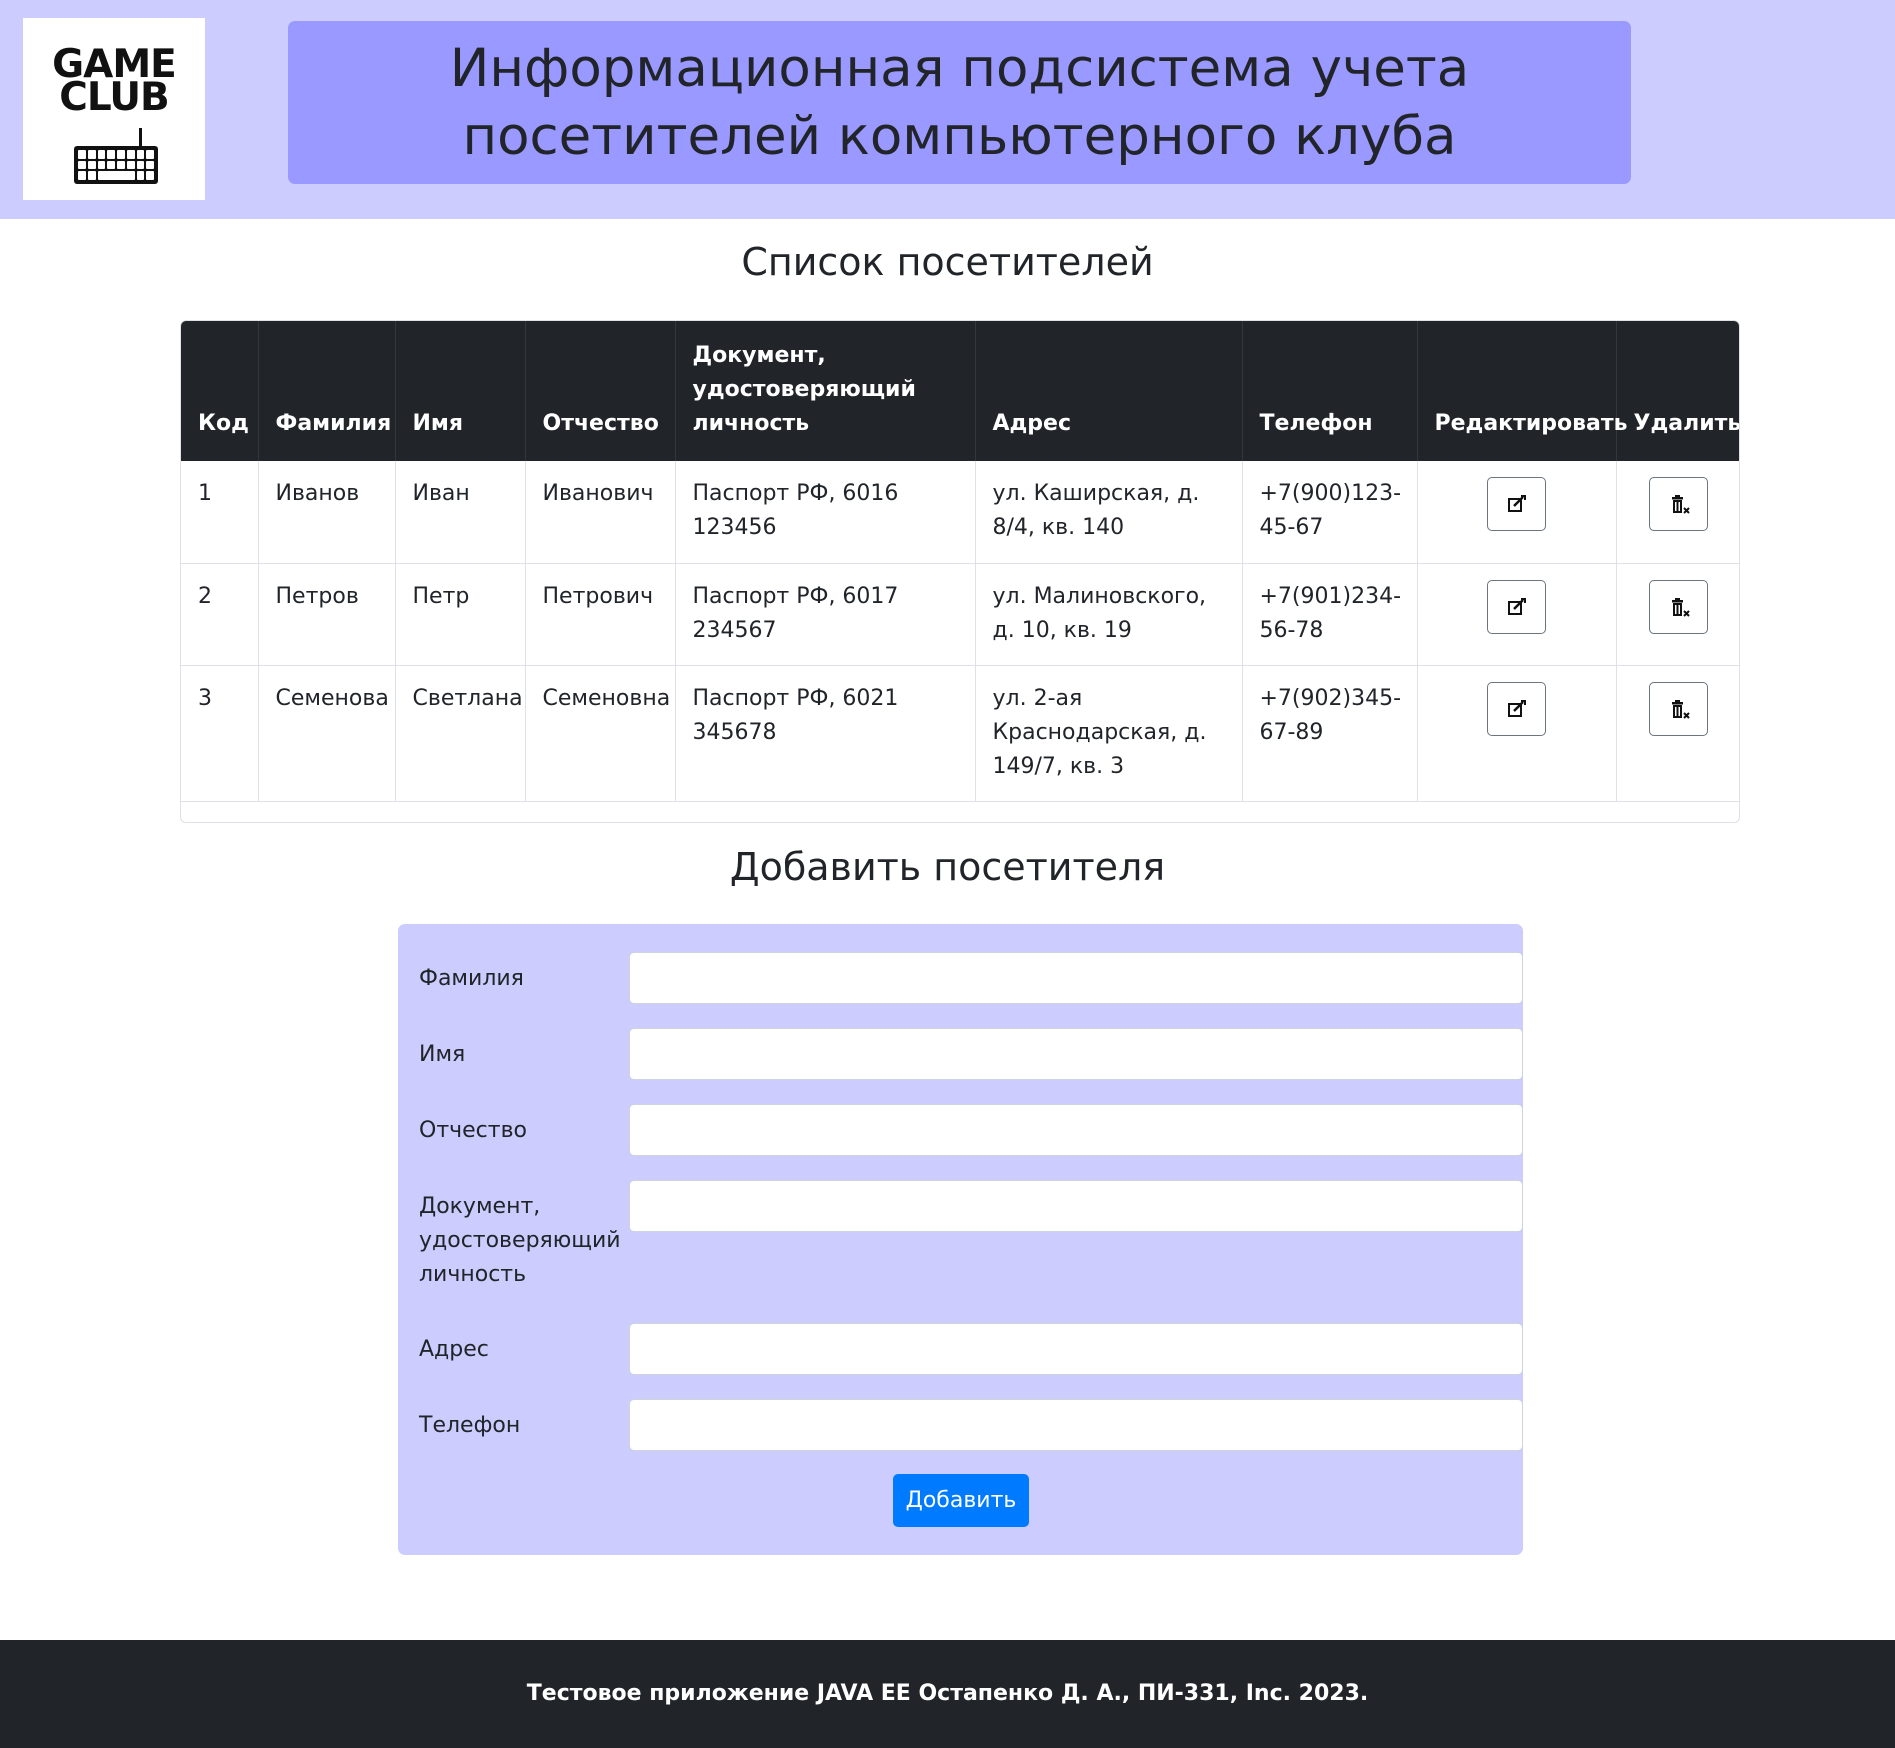 This screenshot has width=1895, height=1748. I want to click on game-club-logo: GAME CLUB, so click(114, 109).